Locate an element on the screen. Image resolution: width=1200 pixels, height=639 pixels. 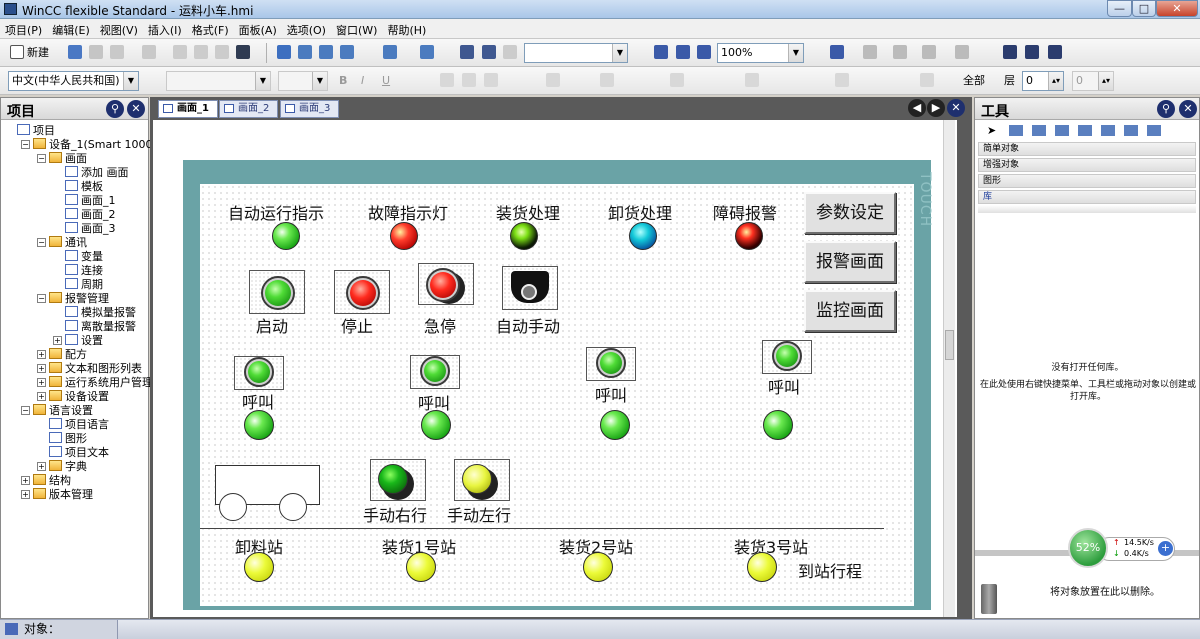
line-style-icon is located at coordinates (962, 52).